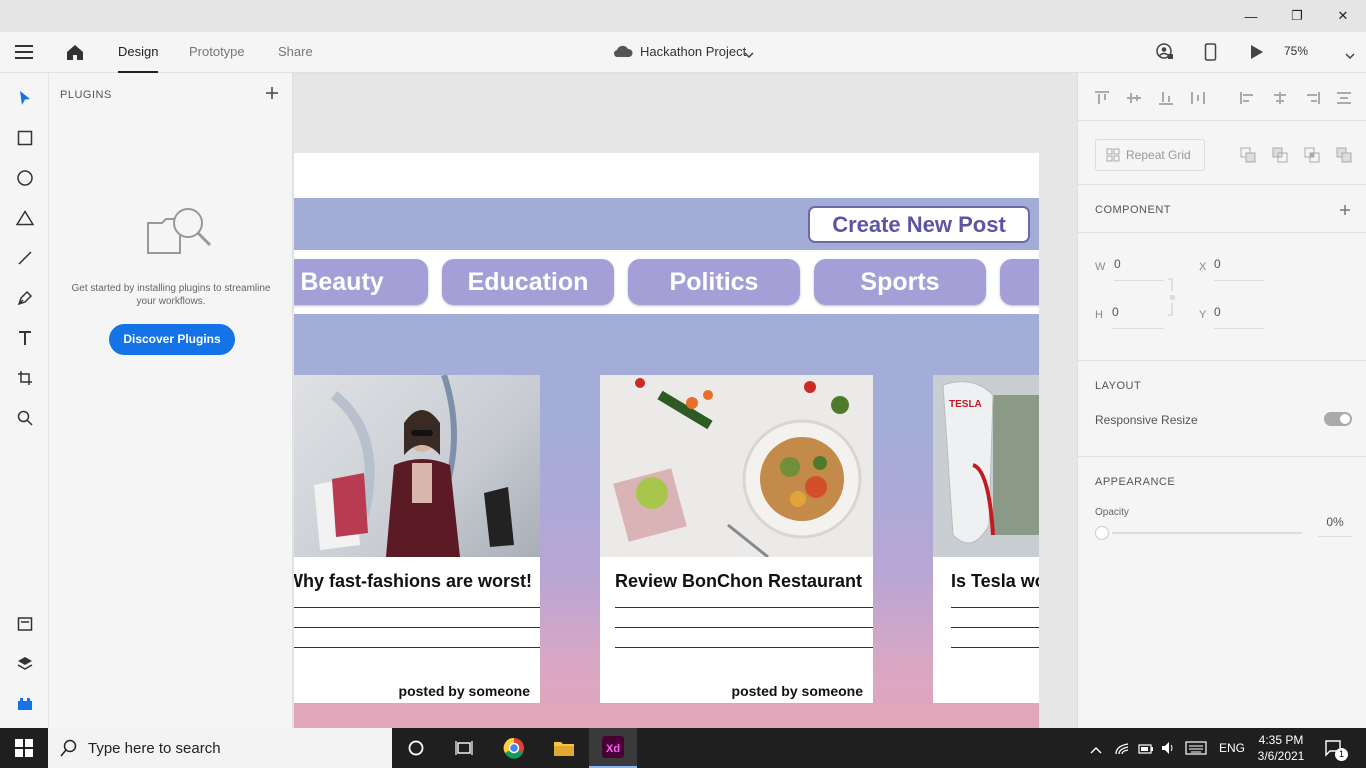  Describe the element at coordinates (1281, 748) in the screenshot. I see `clock: 4:35 PM 3/6/2021` at that location.